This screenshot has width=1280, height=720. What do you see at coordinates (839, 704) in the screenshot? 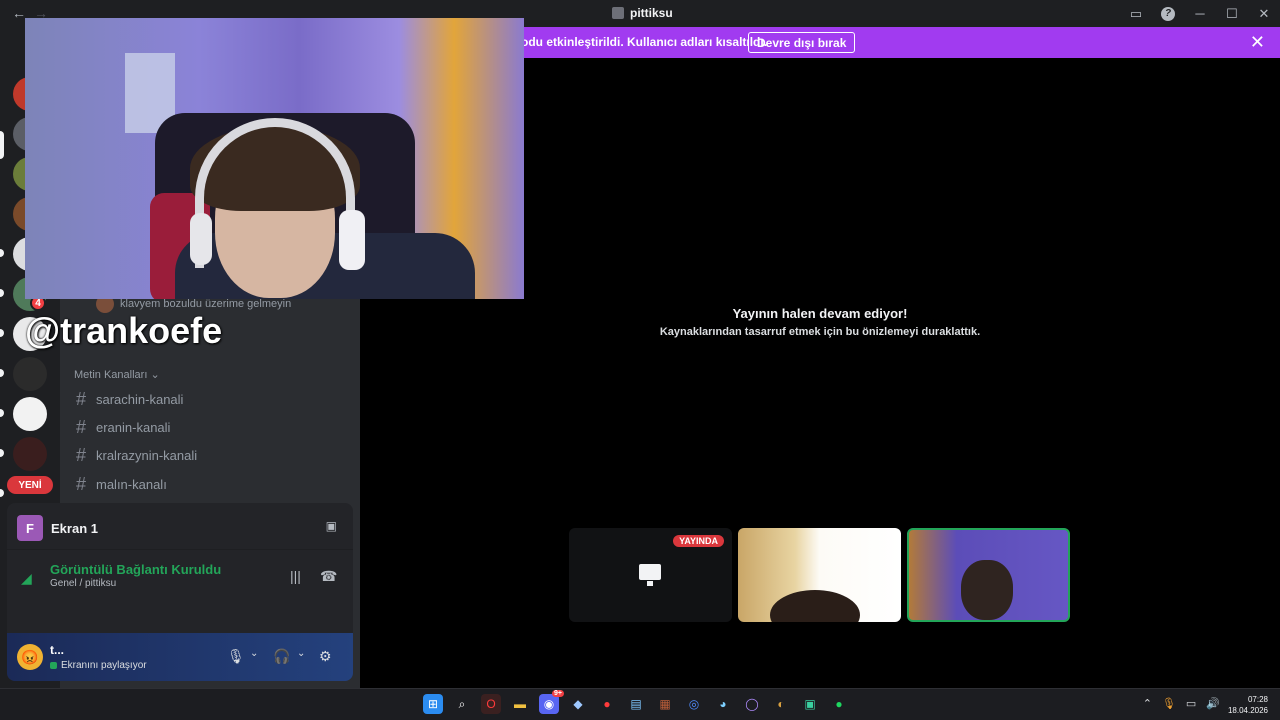
I see `spotify-icon: ●` at bounding box center [839, 704].